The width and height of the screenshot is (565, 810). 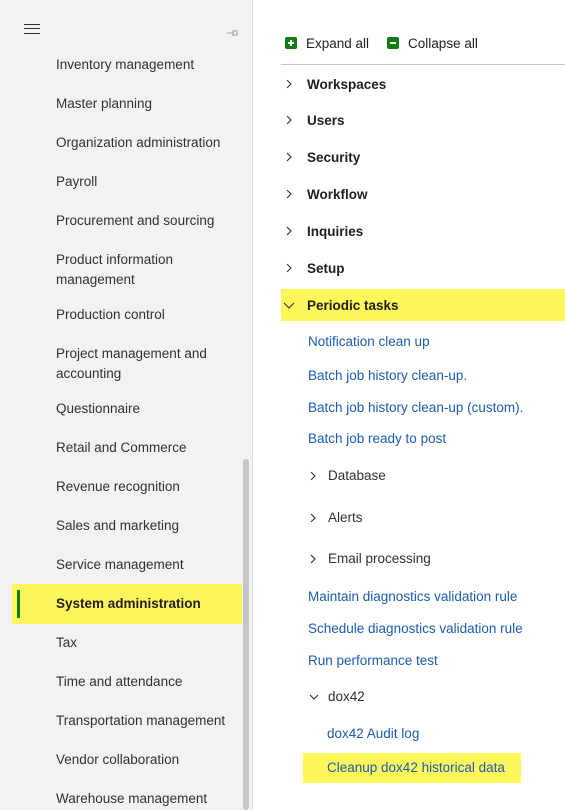 I want to click on collapse-all-button: Collapse all, so click(x=432, y=43).